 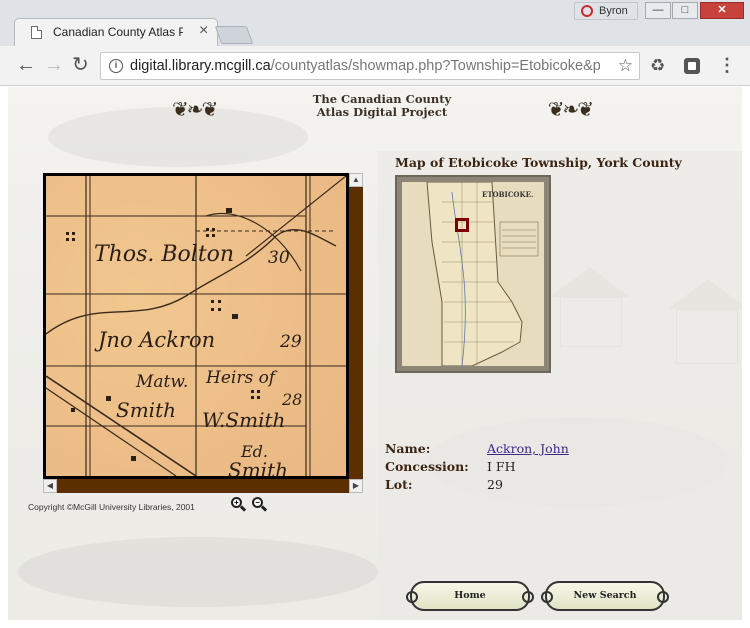 I want to click on scroll-up-icon: ▲, so click(x=356, y=180).